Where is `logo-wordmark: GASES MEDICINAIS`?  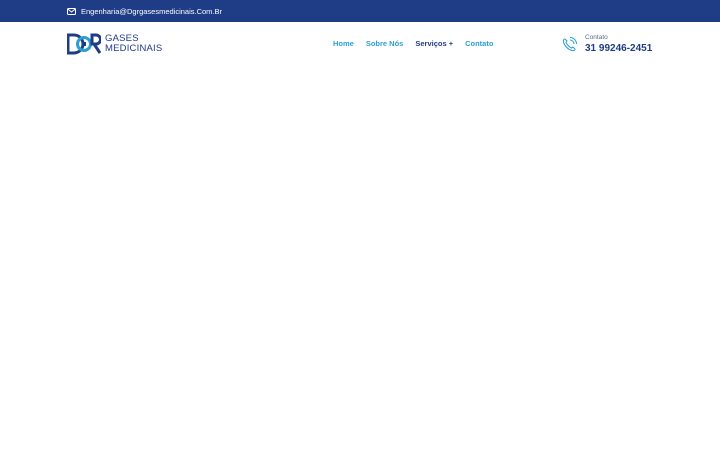 logo-wordmark: GASES MEDICINAIS is located at coordinates (133, 44).